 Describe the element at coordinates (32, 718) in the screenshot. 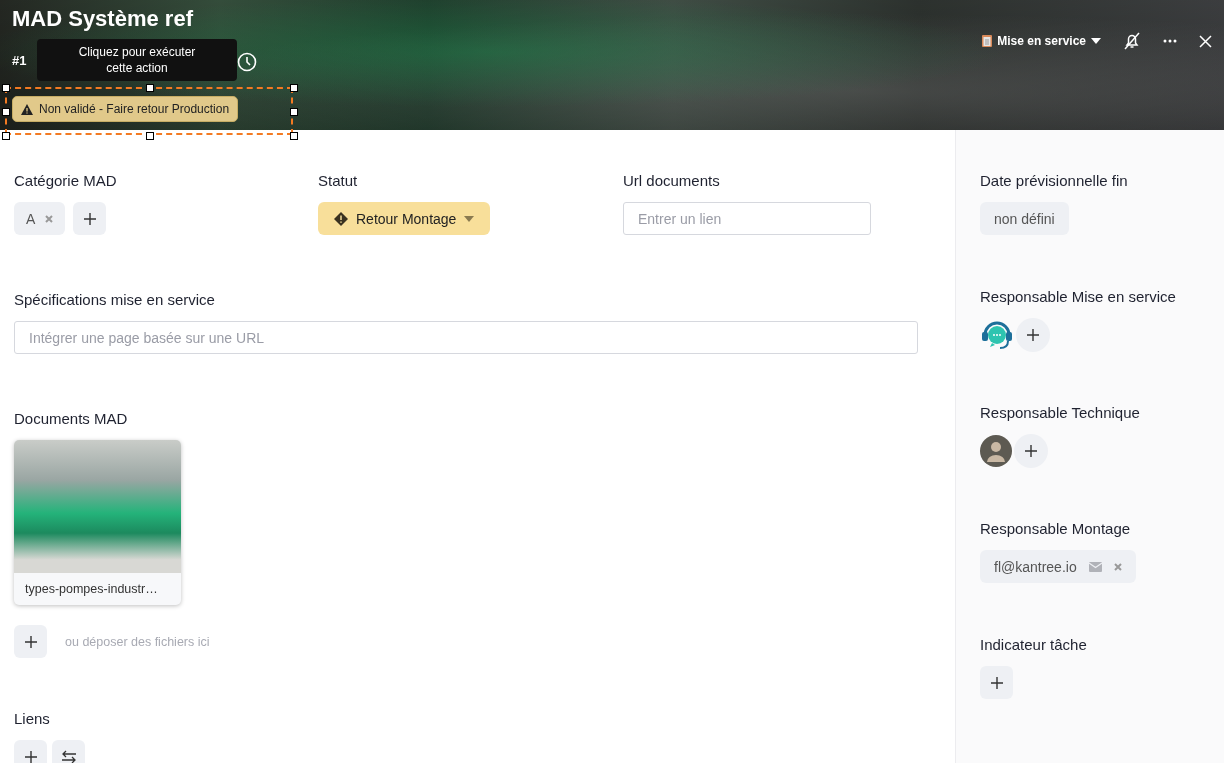

I see `field-label: Liens` at that location.